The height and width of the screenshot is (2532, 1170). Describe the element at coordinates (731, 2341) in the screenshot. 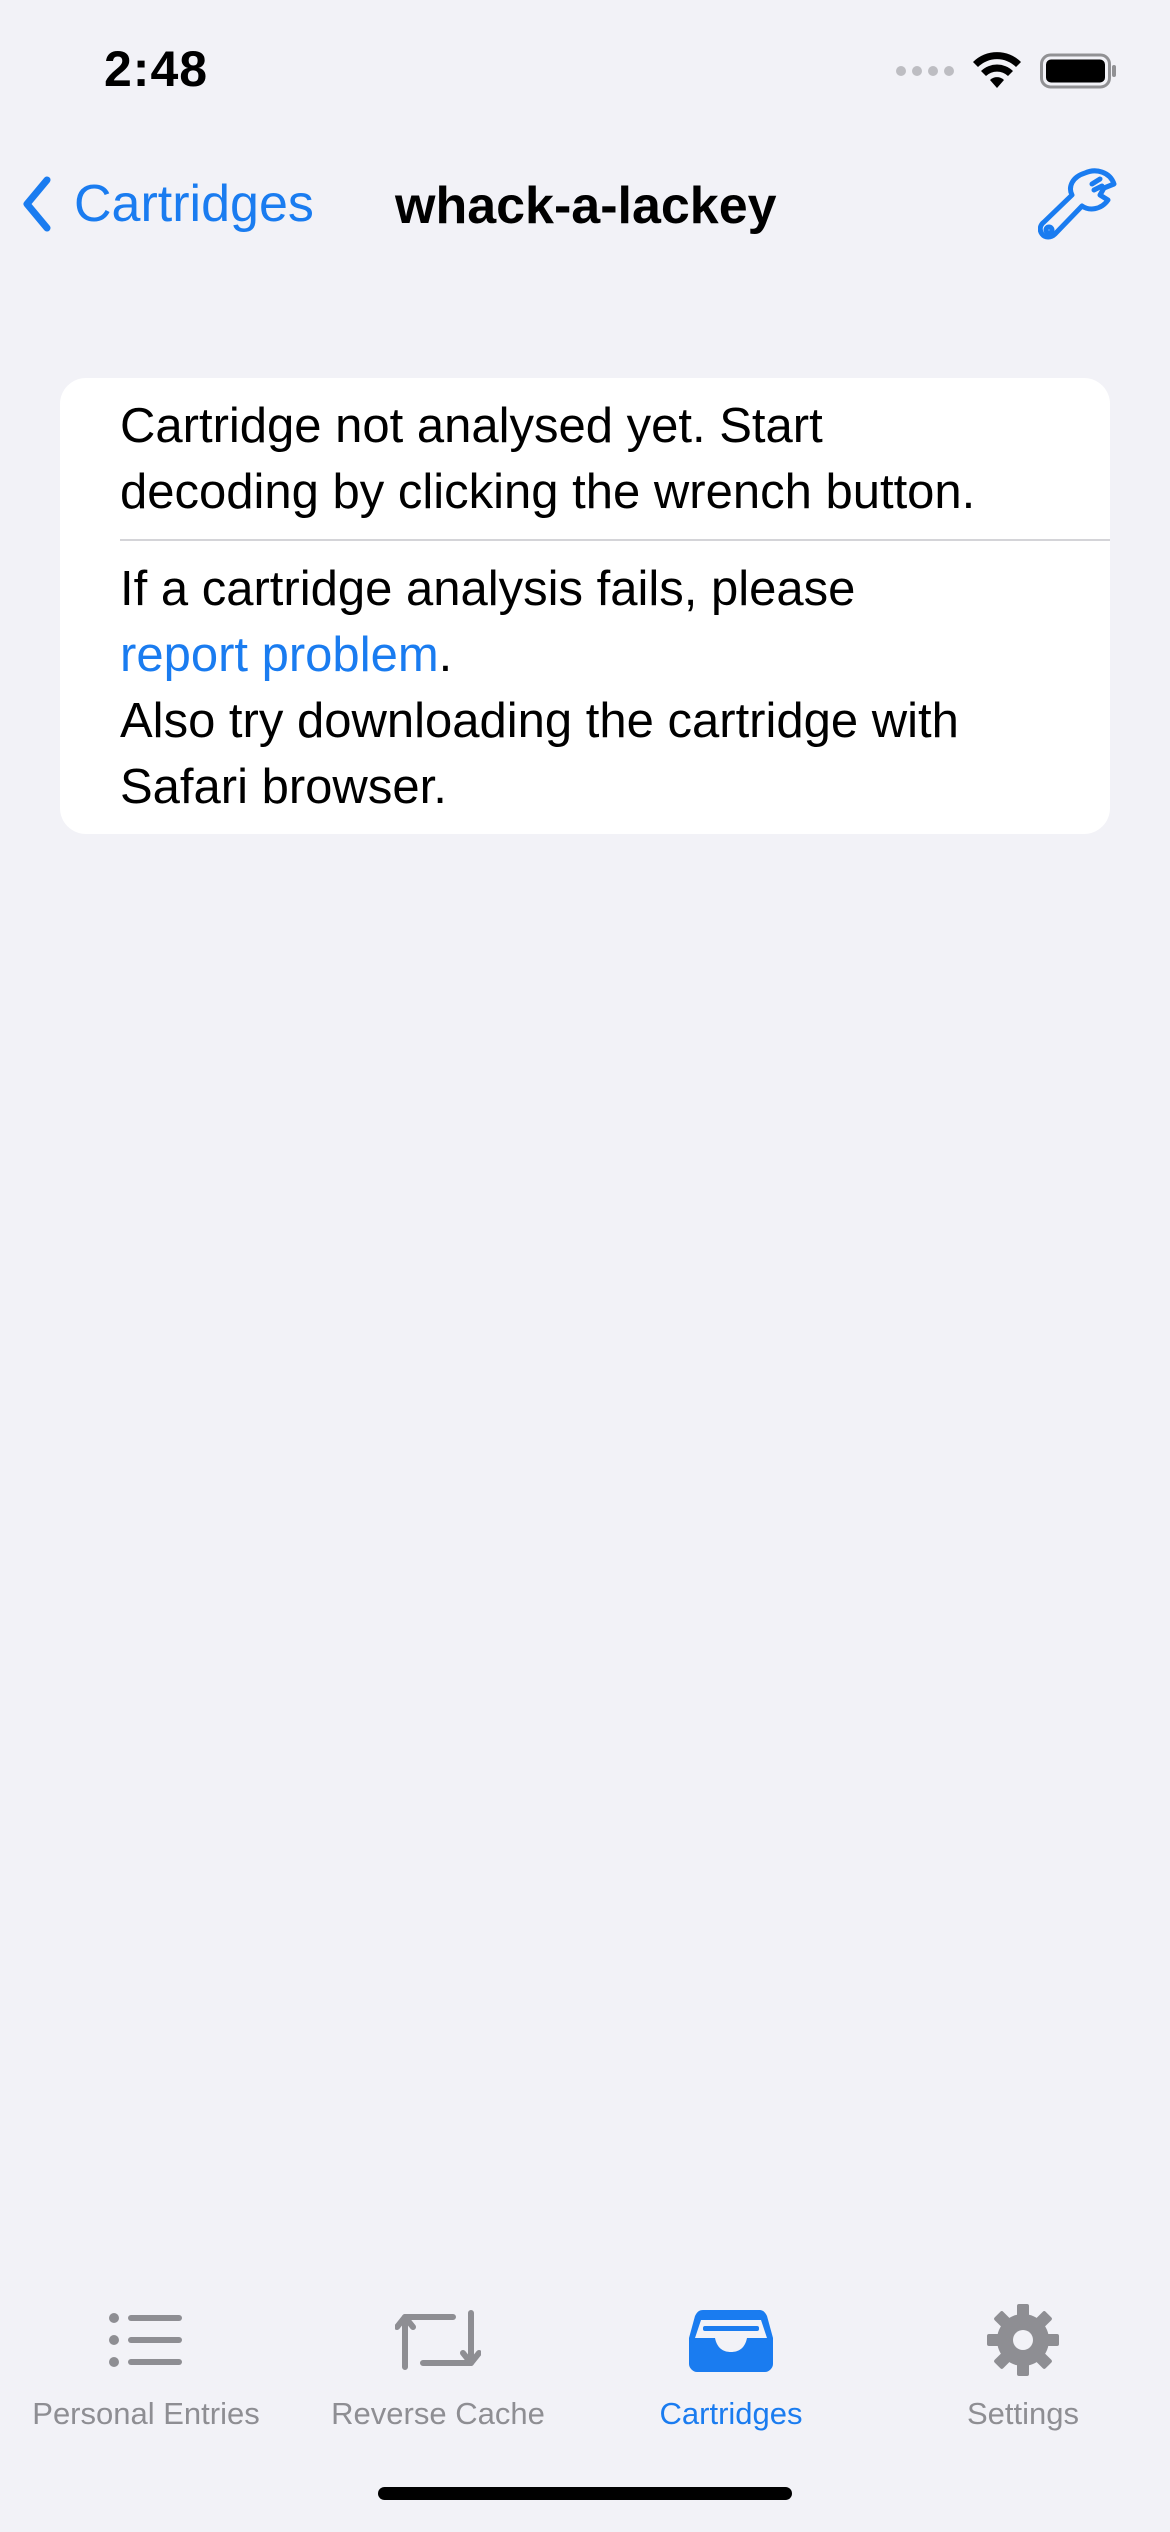

I see `tray-icon` at that location.